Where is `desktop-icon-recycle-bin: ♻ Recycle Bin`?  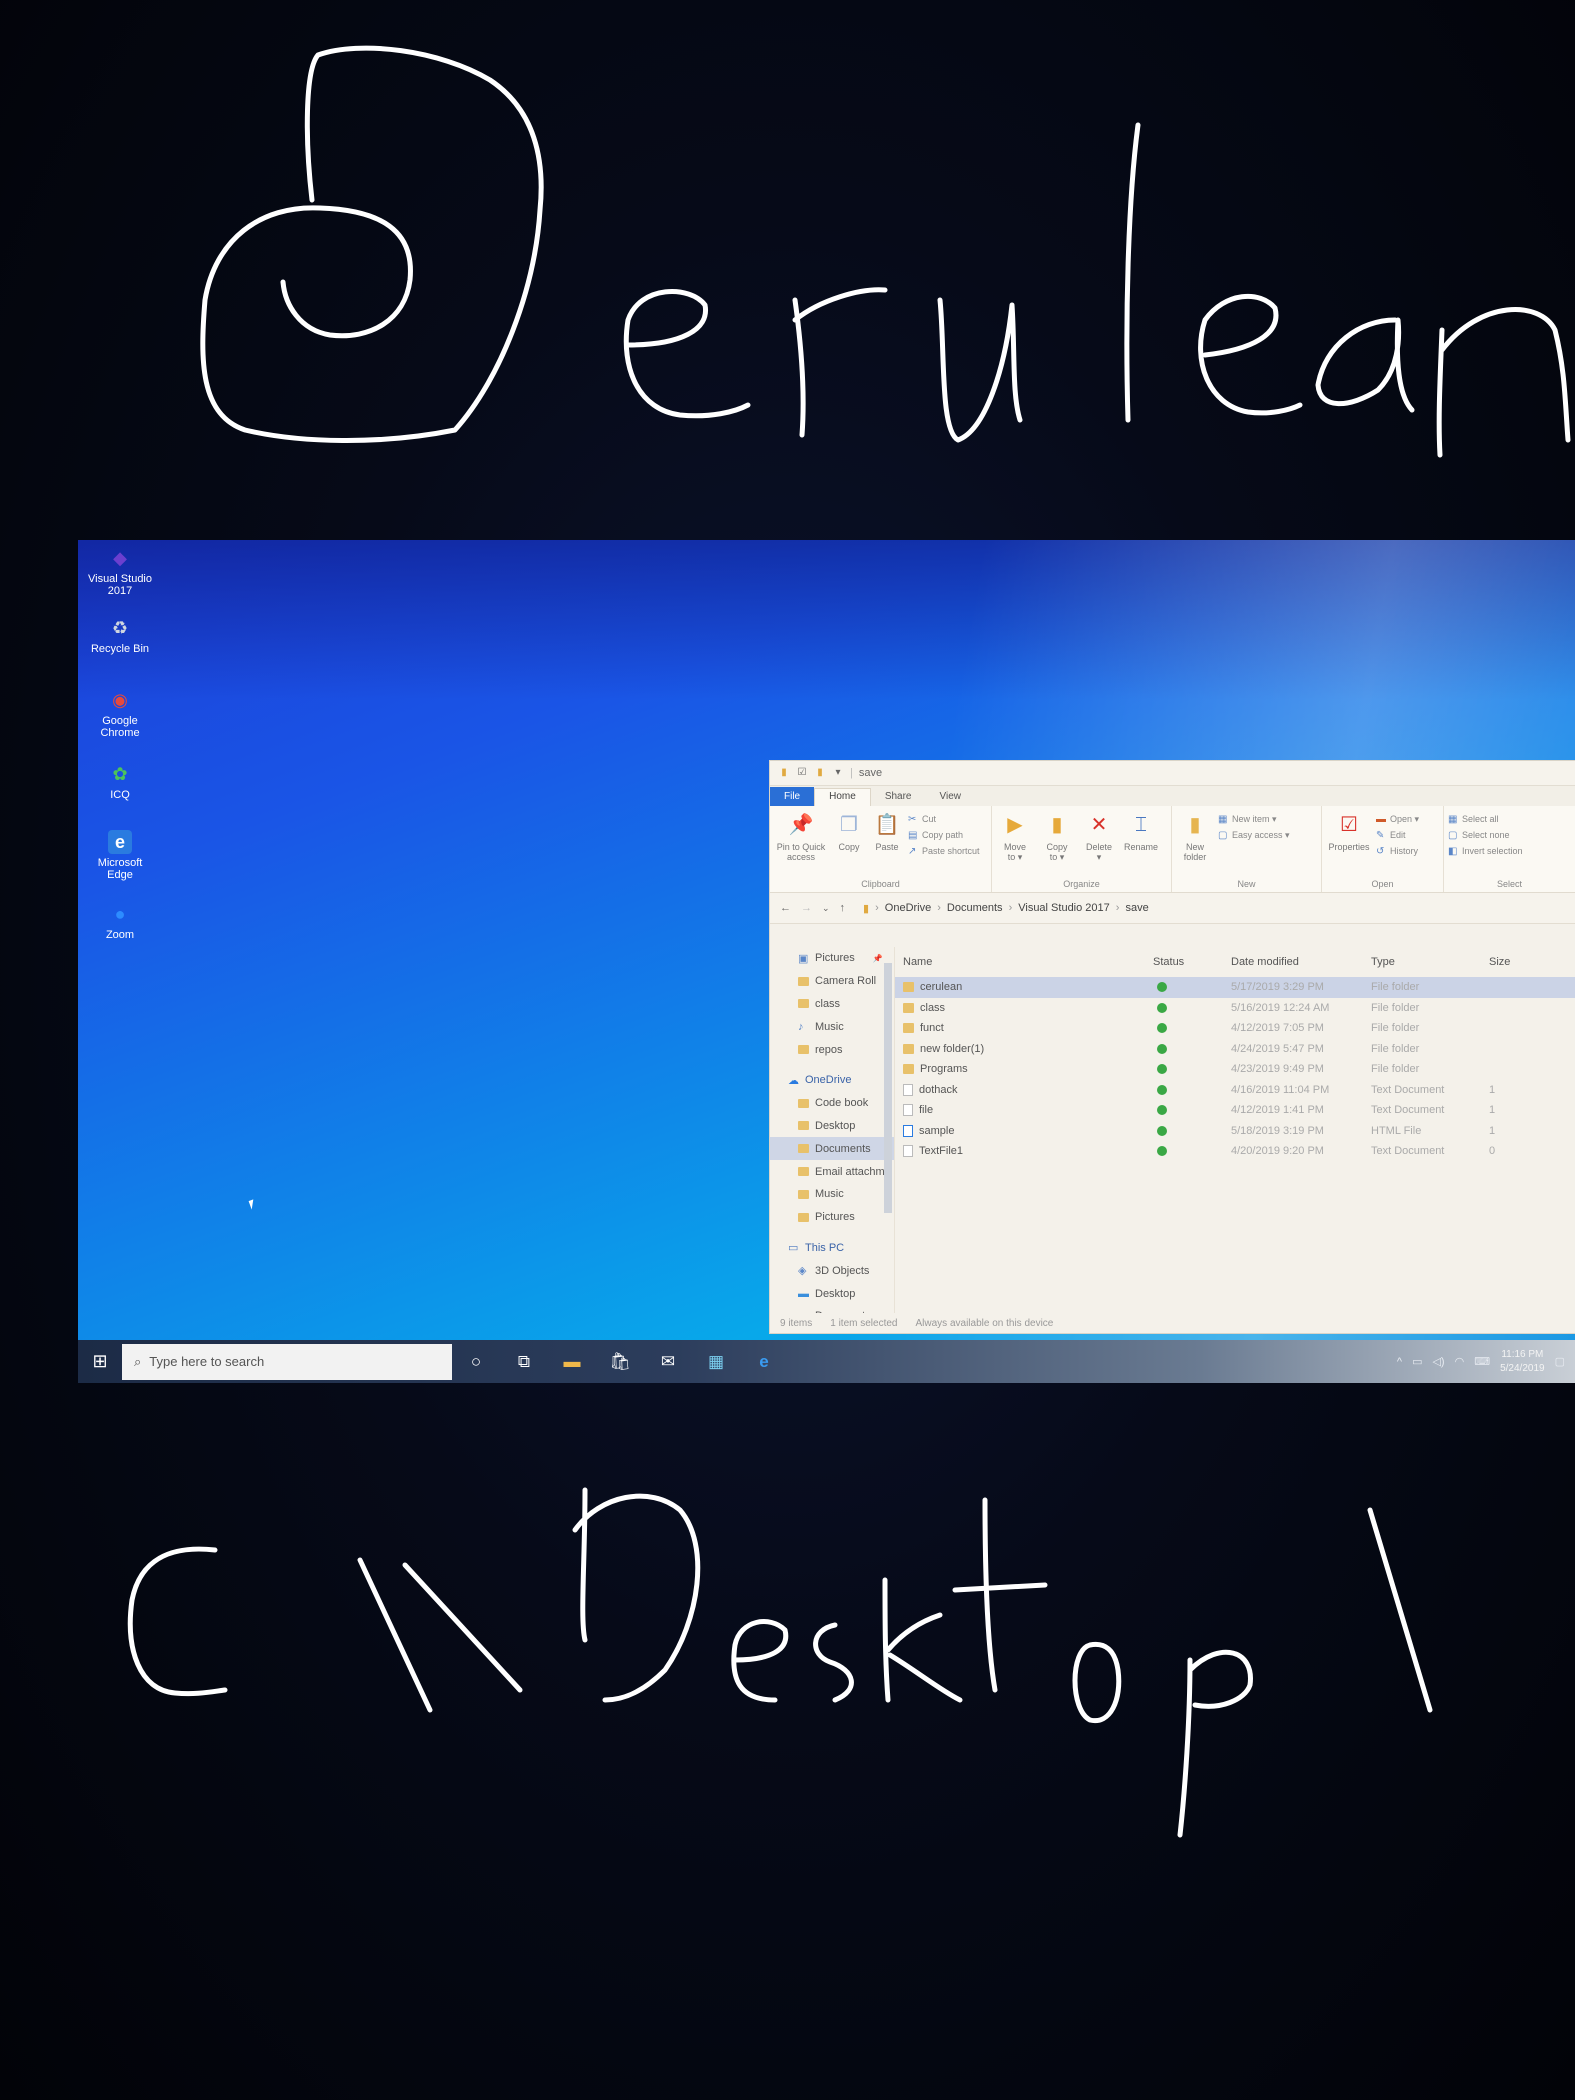 desktop-icon-recycle-bin: ♻ Recycle Bin is located at coordinates (120, 635).